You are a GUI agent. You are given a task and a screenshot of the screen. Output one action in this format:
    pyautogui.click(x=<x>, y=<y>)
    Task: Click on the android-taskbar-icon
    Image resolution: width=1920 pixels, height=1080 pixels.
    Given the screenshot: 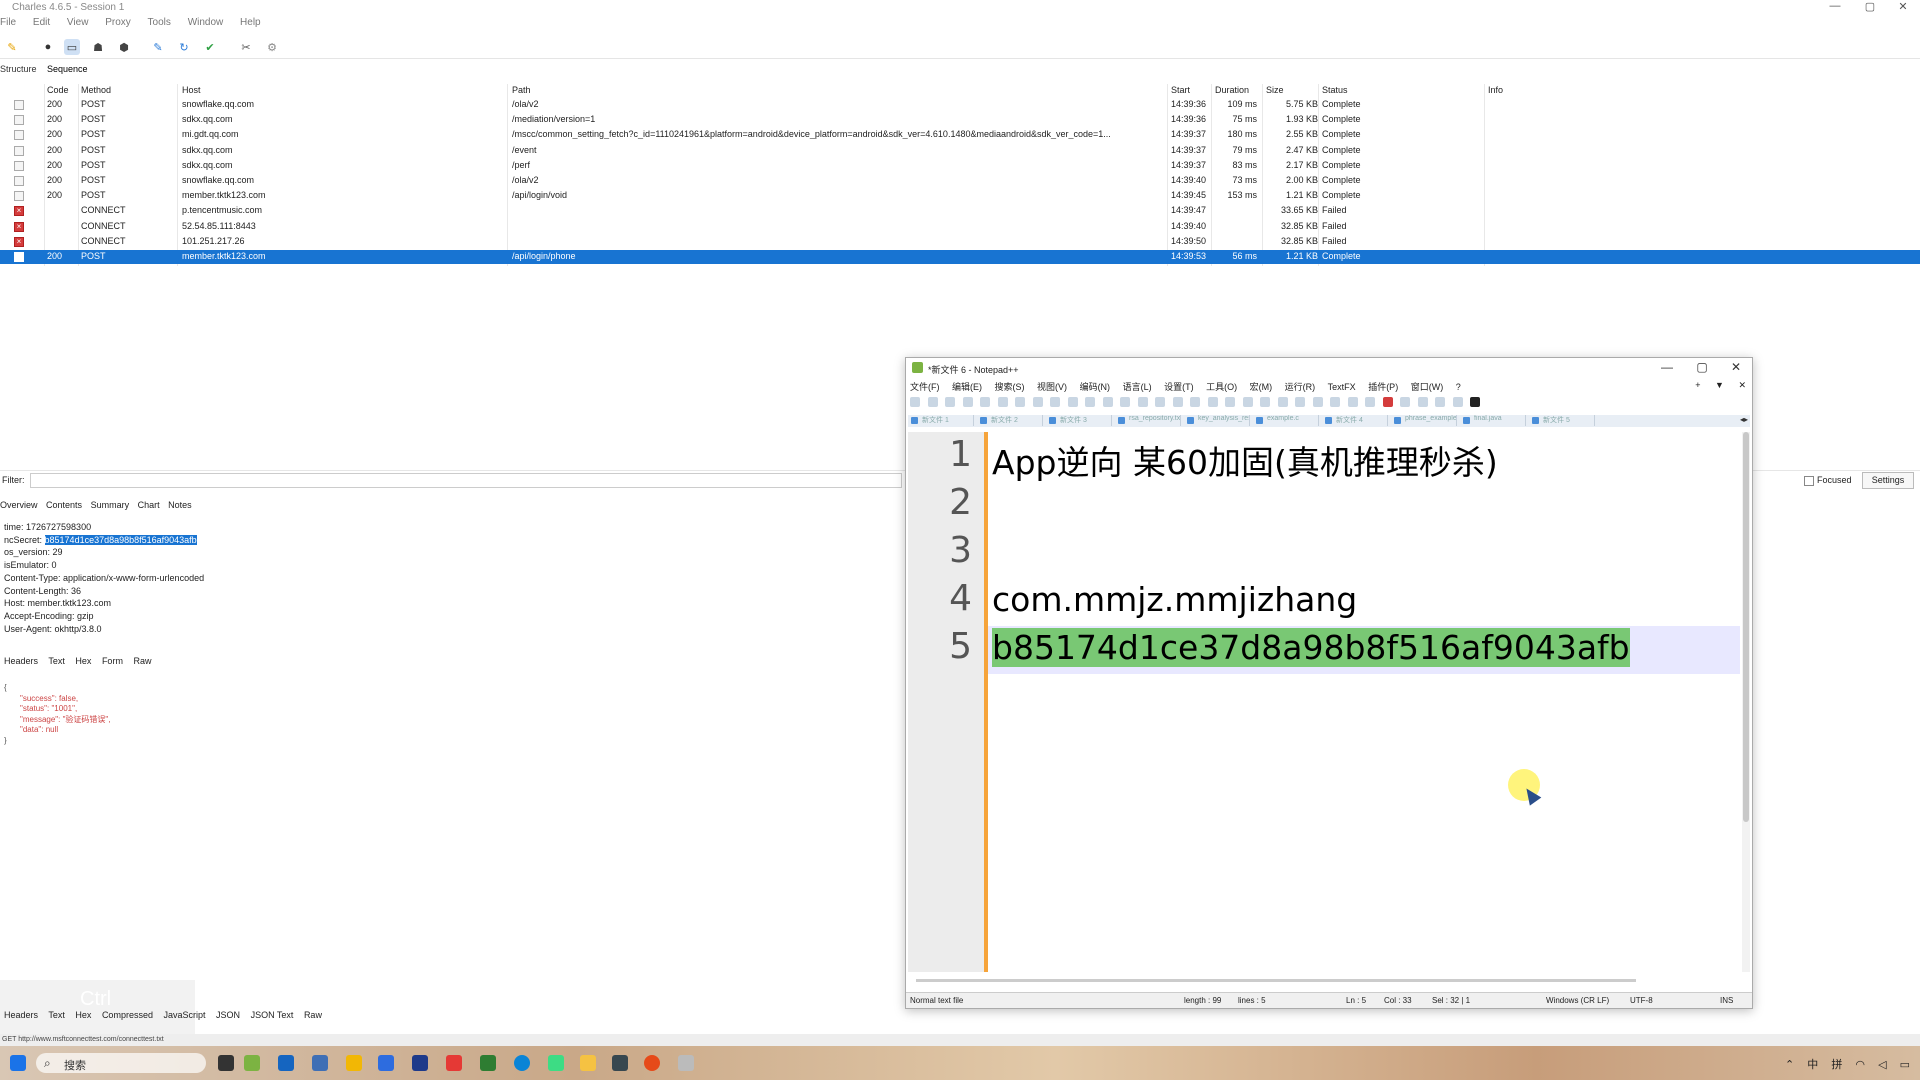 What is the action you would take?
    pyautogui.click(x=556, y=1063)
    